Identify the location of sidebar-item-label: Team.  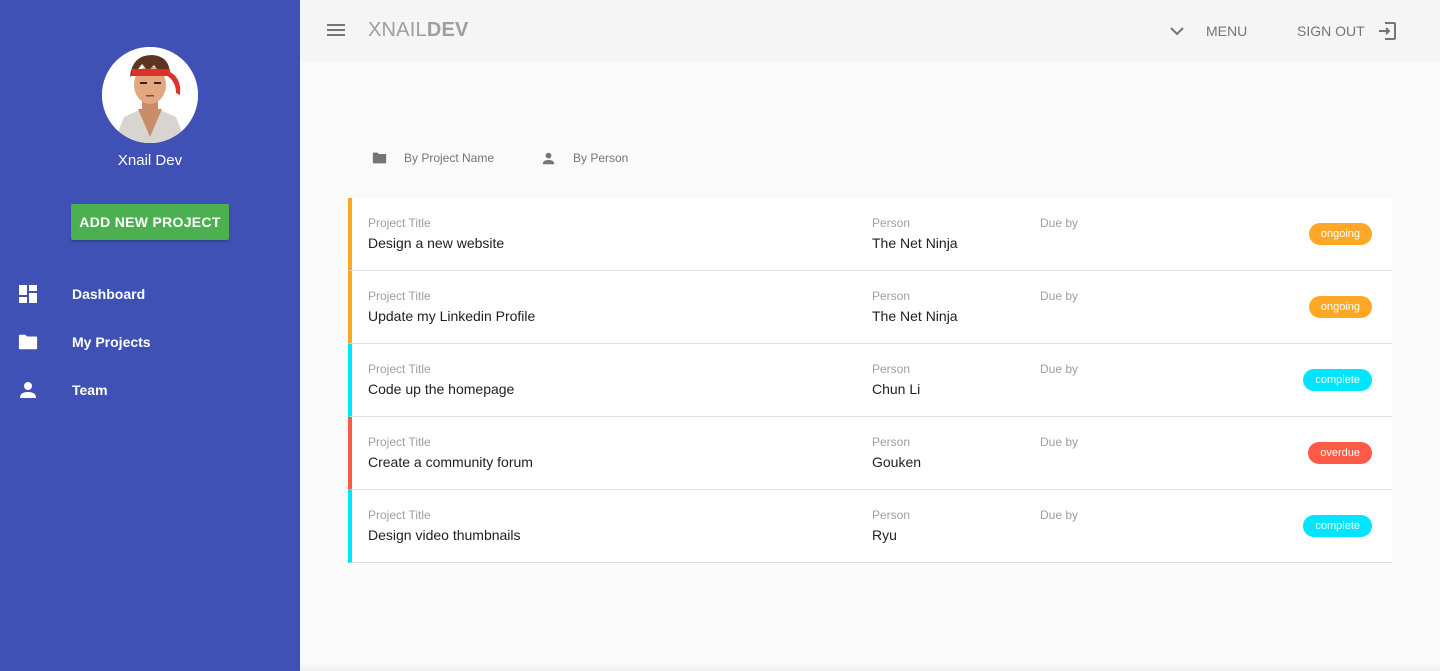
(90, 390).